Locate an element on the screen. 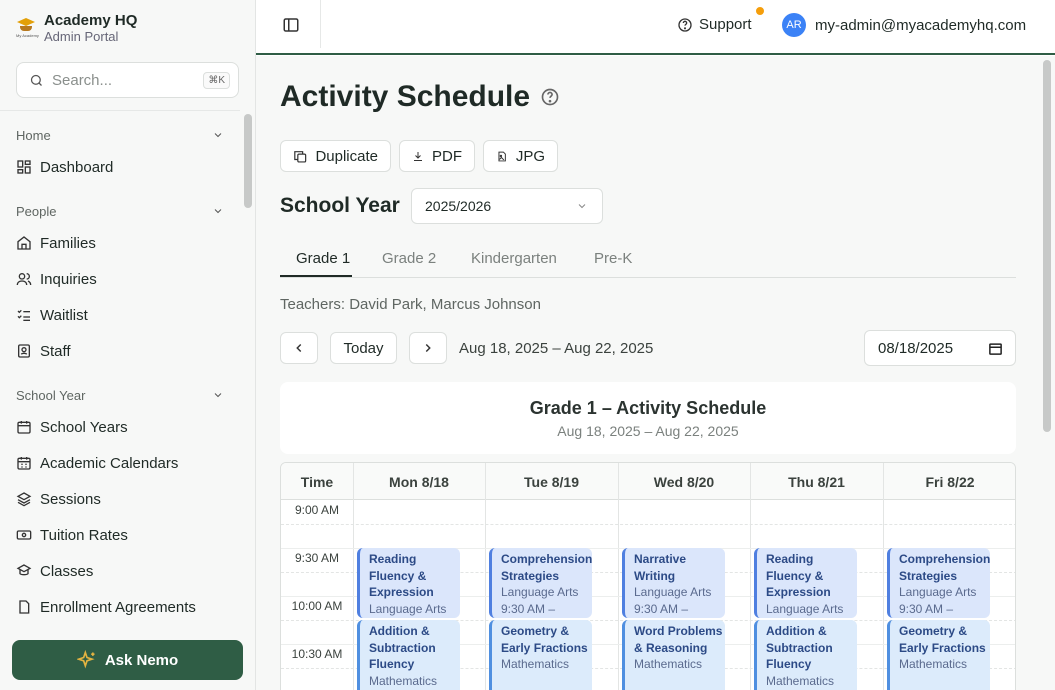 This screenshot has height=690, width=1055. search-box: ⌘K is located at coordinates (127, 80).